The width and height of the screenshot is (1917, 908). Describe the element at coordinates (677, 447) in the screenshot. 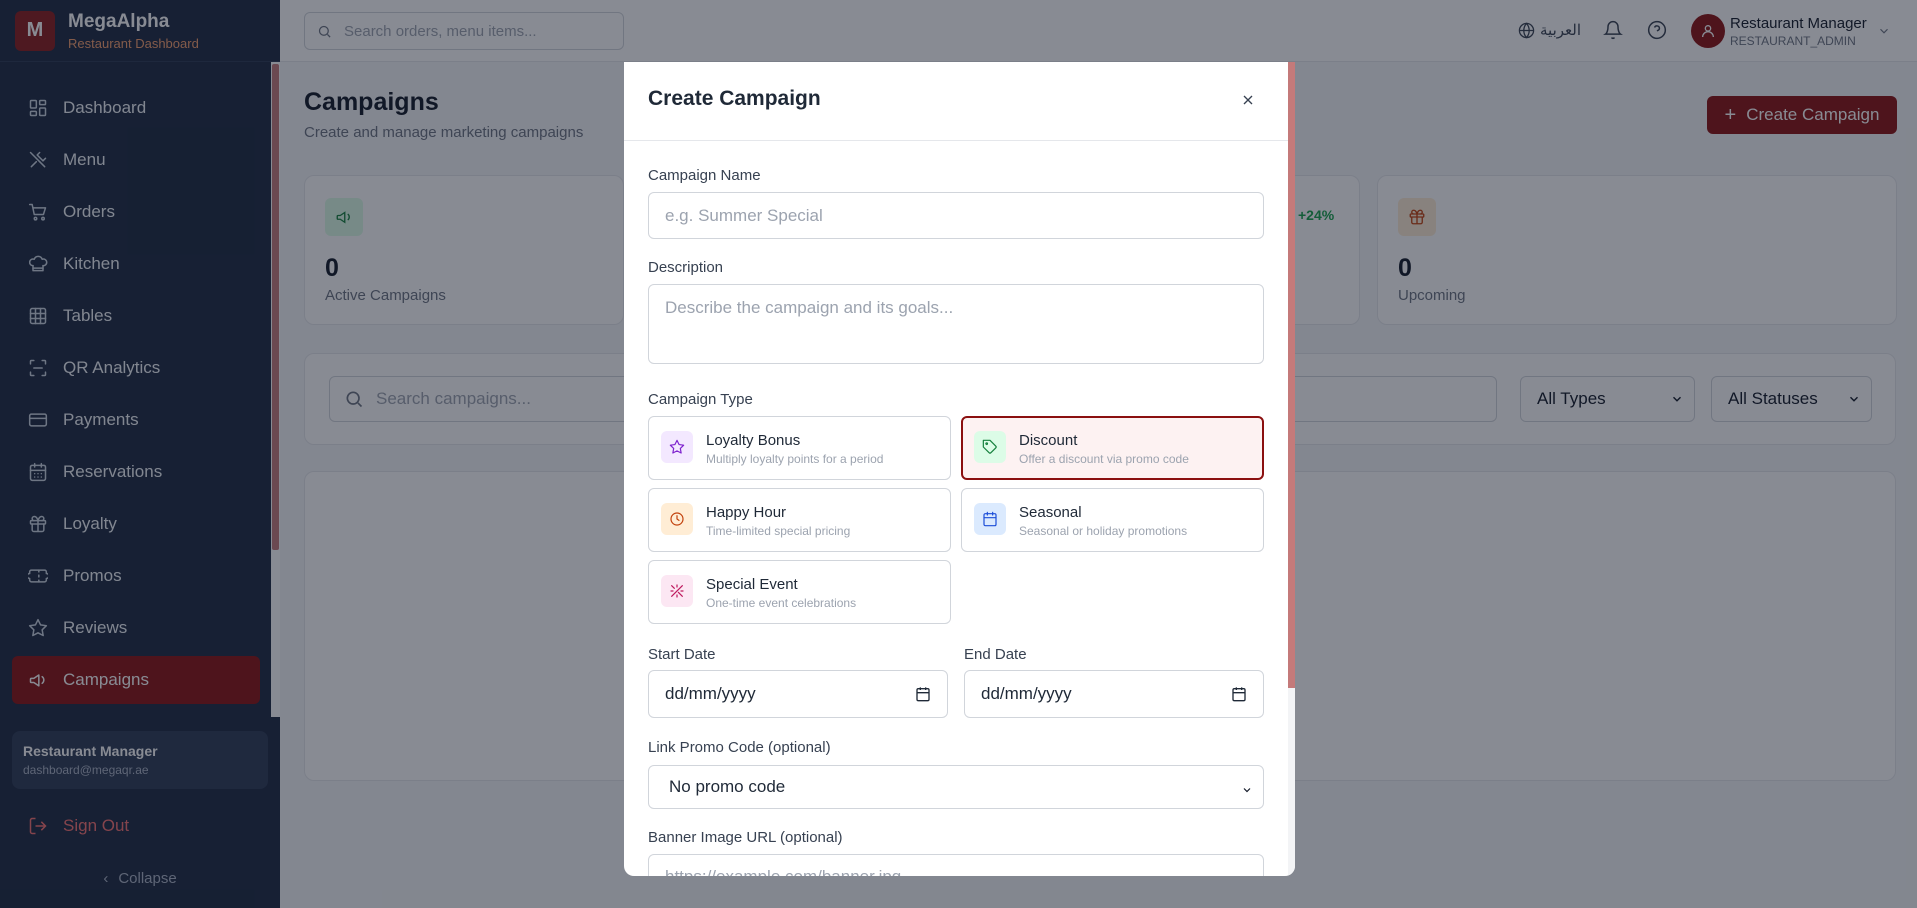

I see `star-icon` at that location.